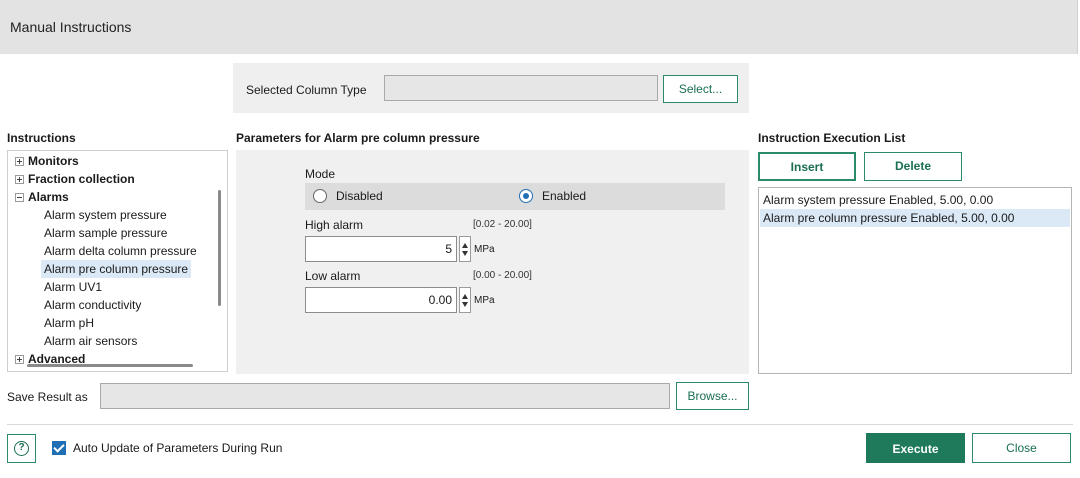 Image resolution: width=1080 pixels, height=478 pixels. I want to click on column-type-label: Selected Column Type, so click(306, 90).